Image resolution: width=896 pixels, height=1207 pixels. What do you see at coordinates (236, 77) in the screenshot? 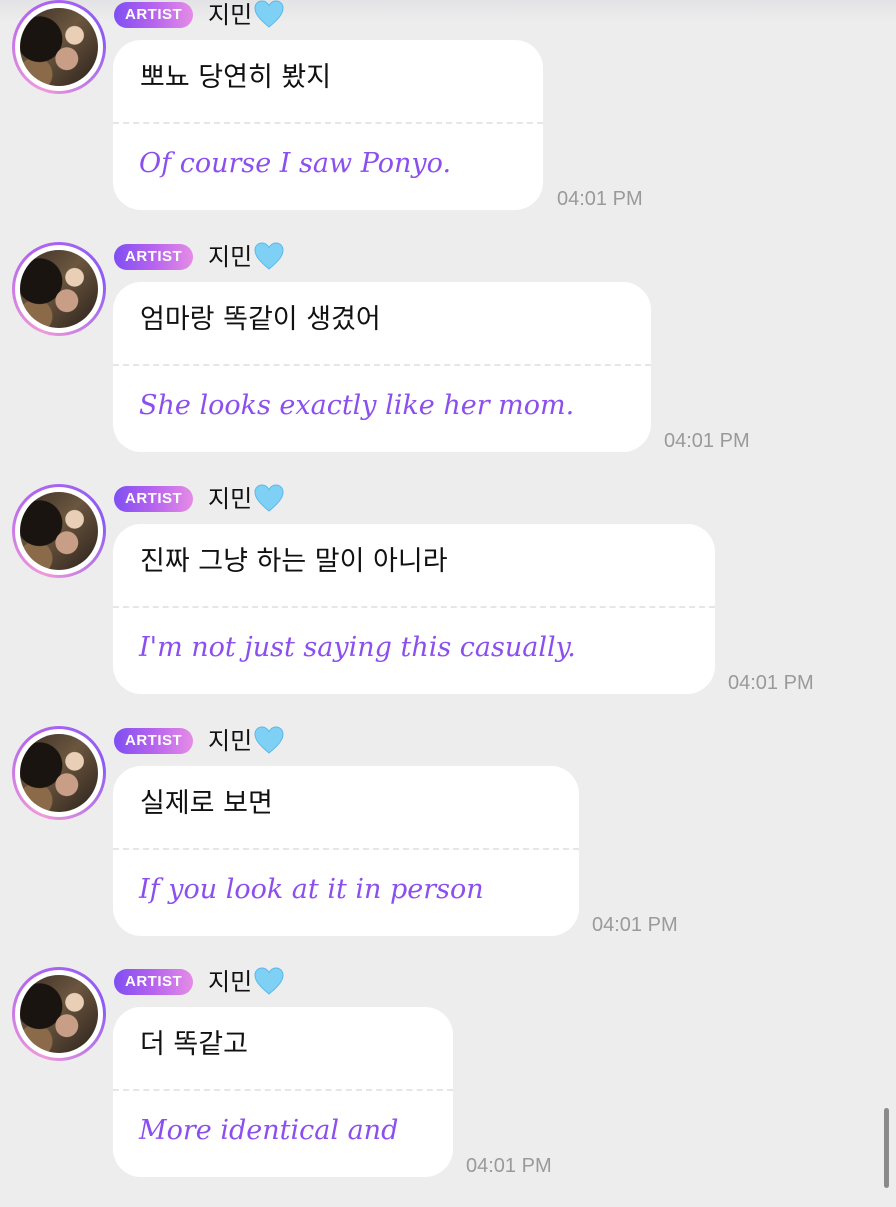
I see `original-message-text: 뽀뇨 당연히 봤지` at bounding box center [236, 77].